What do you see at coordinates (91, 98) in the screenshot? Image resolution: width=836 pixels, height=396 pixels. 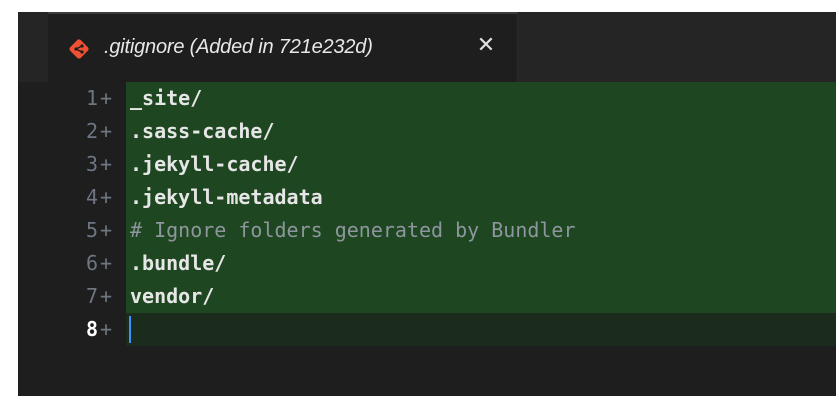 I see `line-number: 1` at bounding box center [91, 98].